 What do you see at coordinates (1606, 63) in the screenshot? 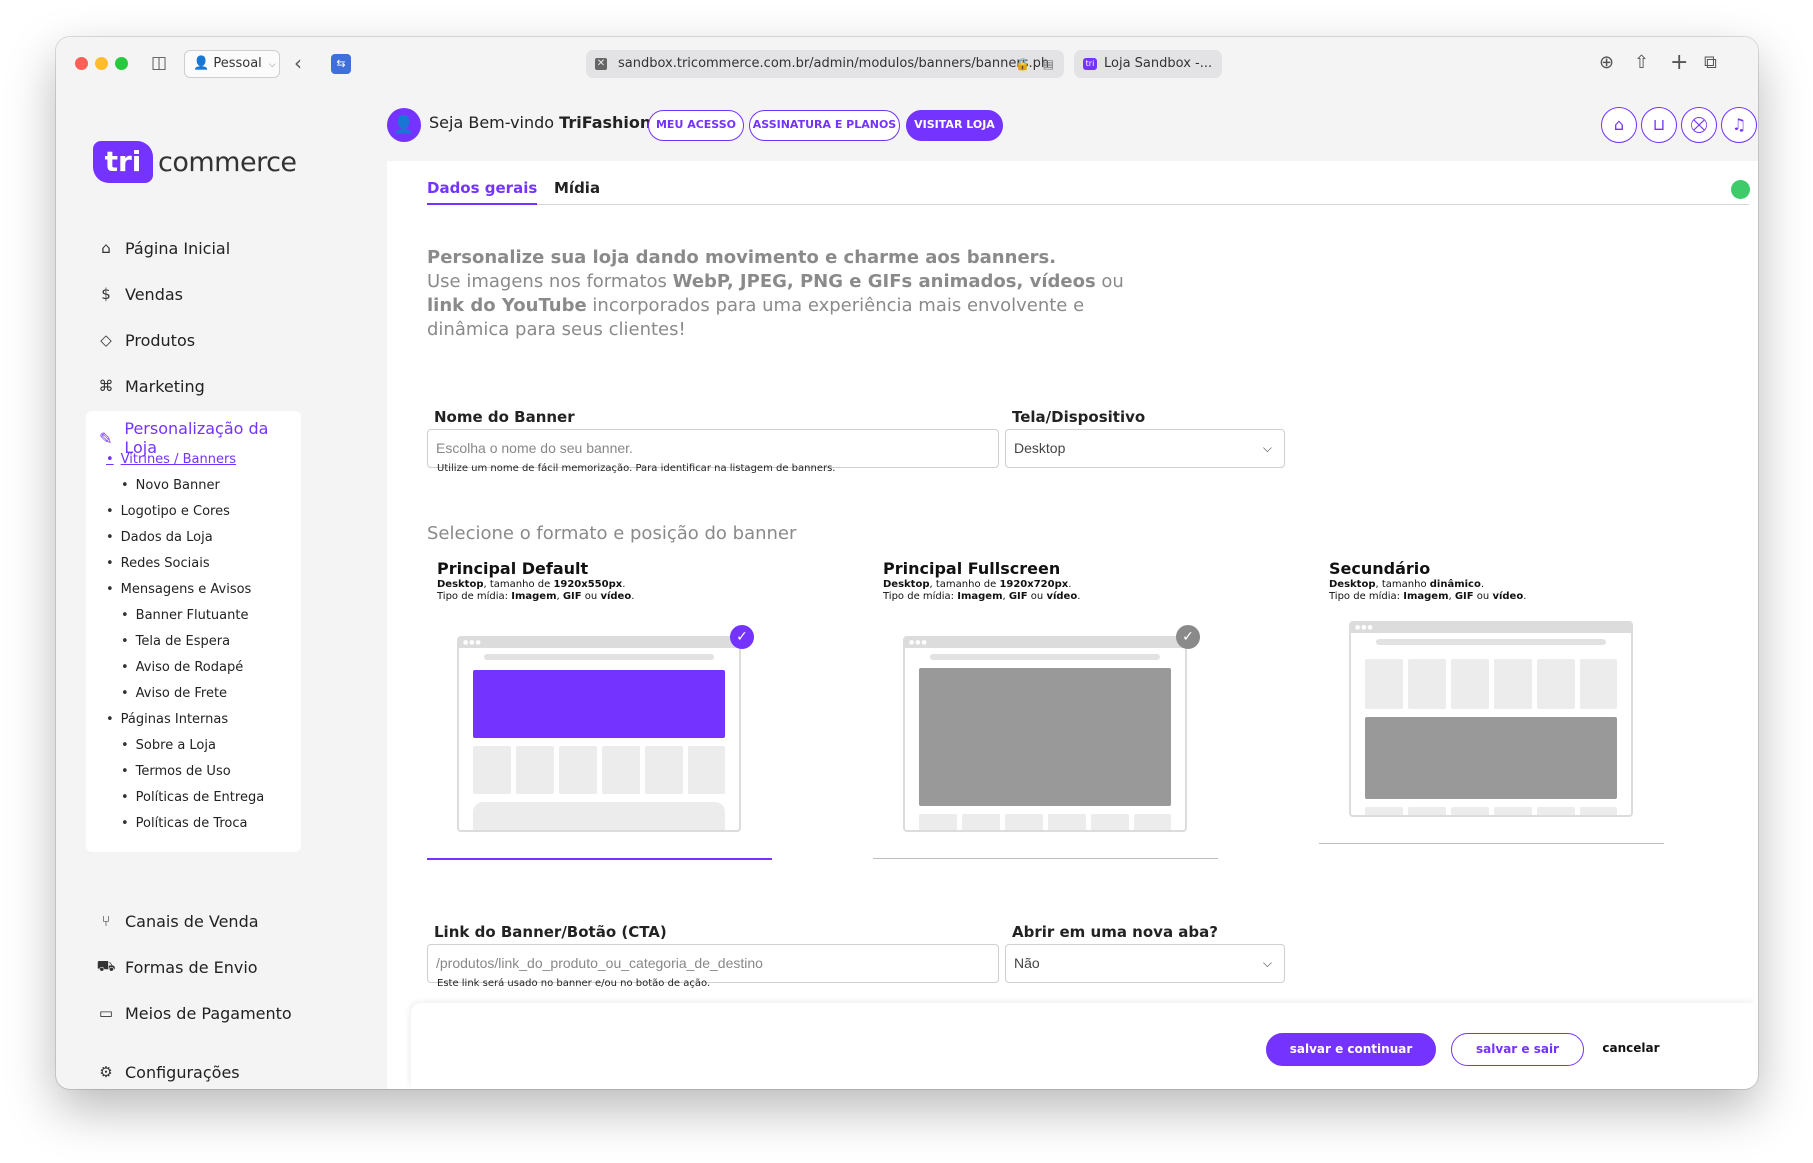
I see `download-icon: ⊕` at bounding box center [1606, 63].